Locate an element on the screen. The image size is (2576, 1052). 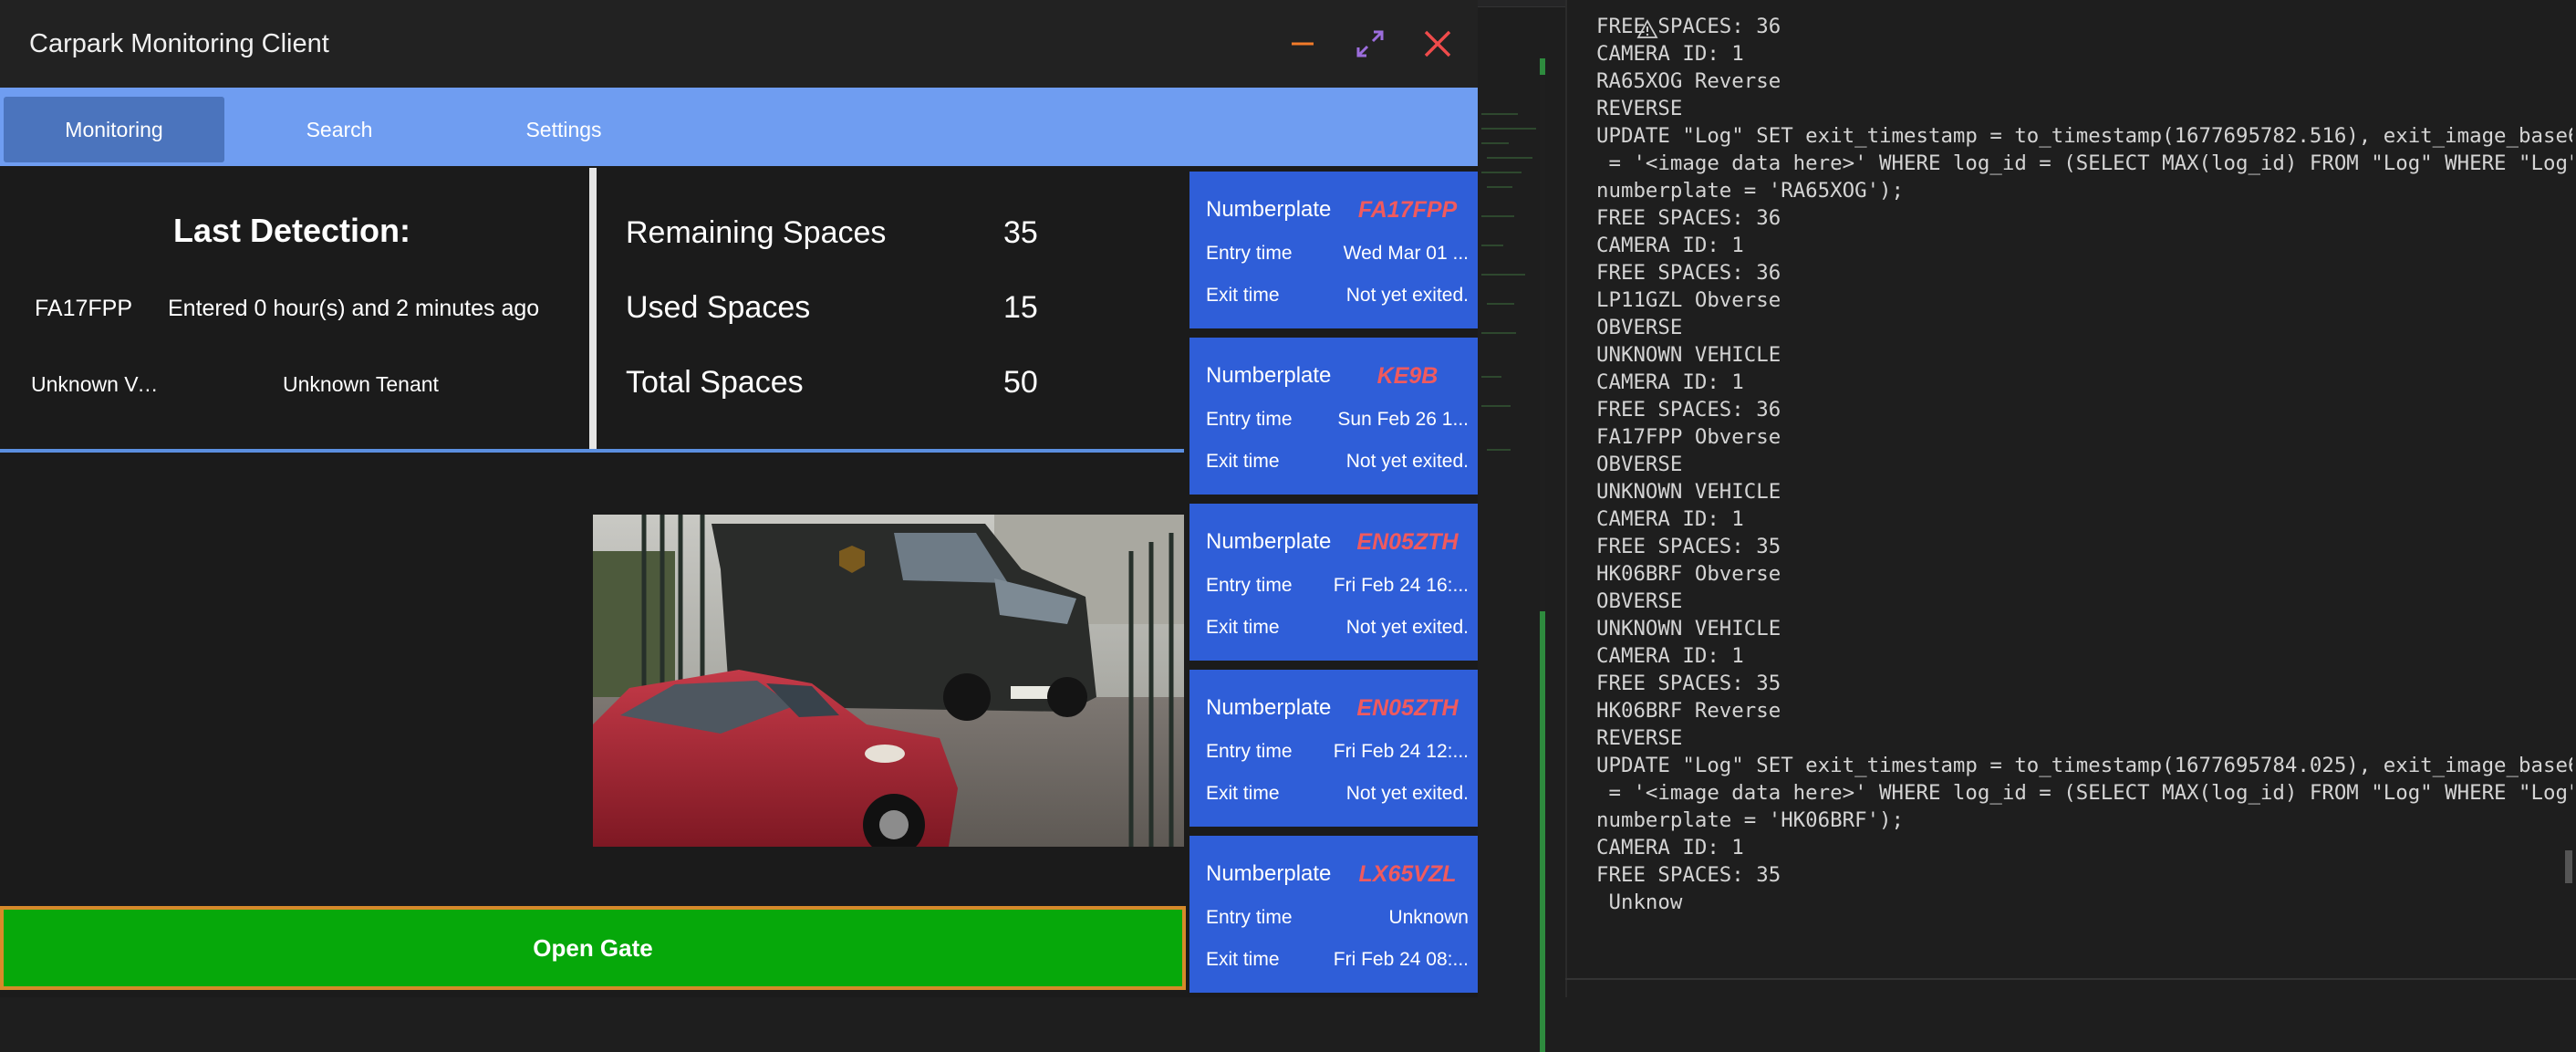
maximize-button is located at coordinates (1370, 44).